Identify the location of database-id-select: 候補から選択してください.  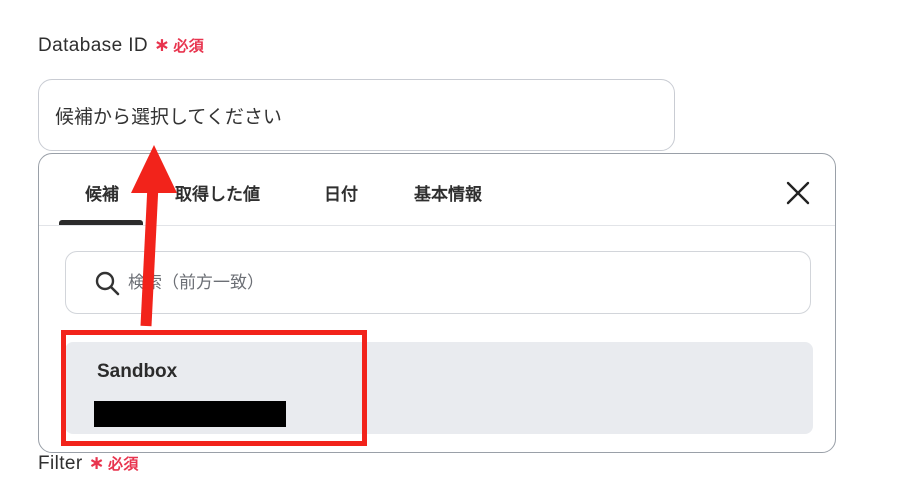
(356, 115).